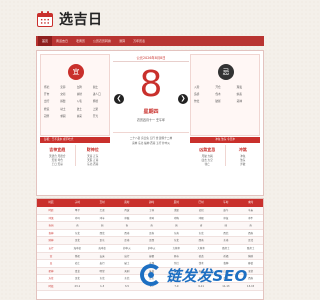  What do you see at coordinates (51, 210) in the screenshot?
I see `row-label: 时辰` at bounding box center [51, 210].